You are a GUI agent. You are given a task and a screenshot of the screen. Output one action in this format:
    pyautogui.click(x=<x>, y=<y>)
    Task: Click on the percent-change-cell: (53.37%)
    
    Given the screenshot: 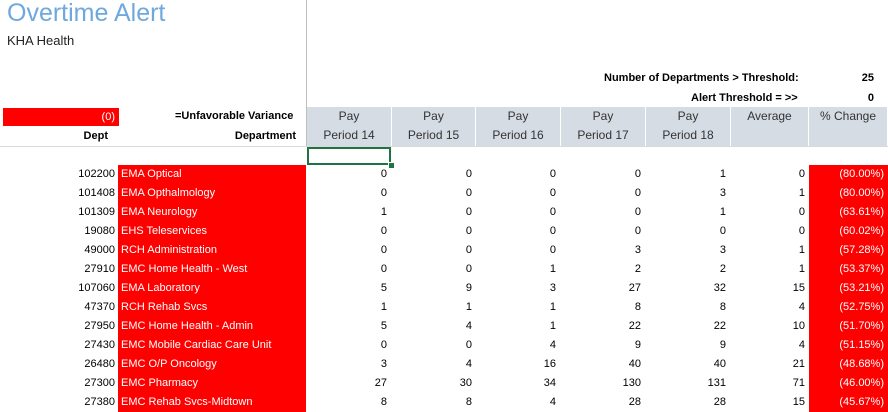 What is the action you would take?
    pyautogui.click(x=848, y=269)
    